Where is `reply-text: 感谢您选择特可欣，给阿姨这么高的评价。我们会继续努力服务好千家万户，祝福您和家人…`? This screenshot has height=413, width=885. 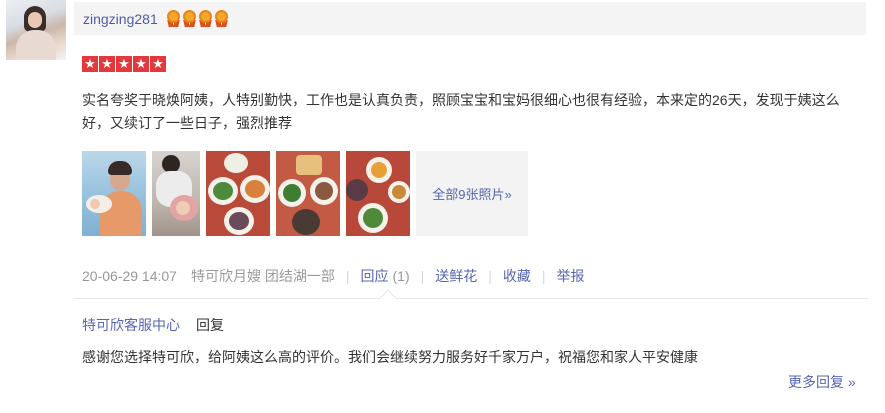 reply-text: 感谢您选择特可欣，给阿姨这么高的评价。我们会继续努力服务好千家万户，祝福您和家人… is located at coordinates (390, 357).